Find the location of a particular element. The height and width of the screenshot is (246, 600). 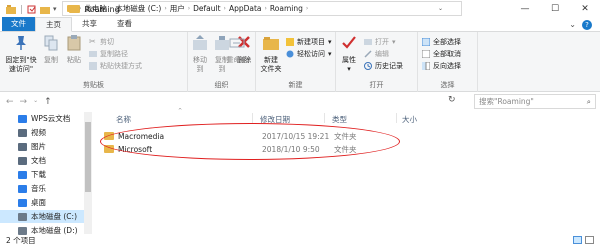

up-arrow-icon: ↑ is located at coordinates (48, 102).